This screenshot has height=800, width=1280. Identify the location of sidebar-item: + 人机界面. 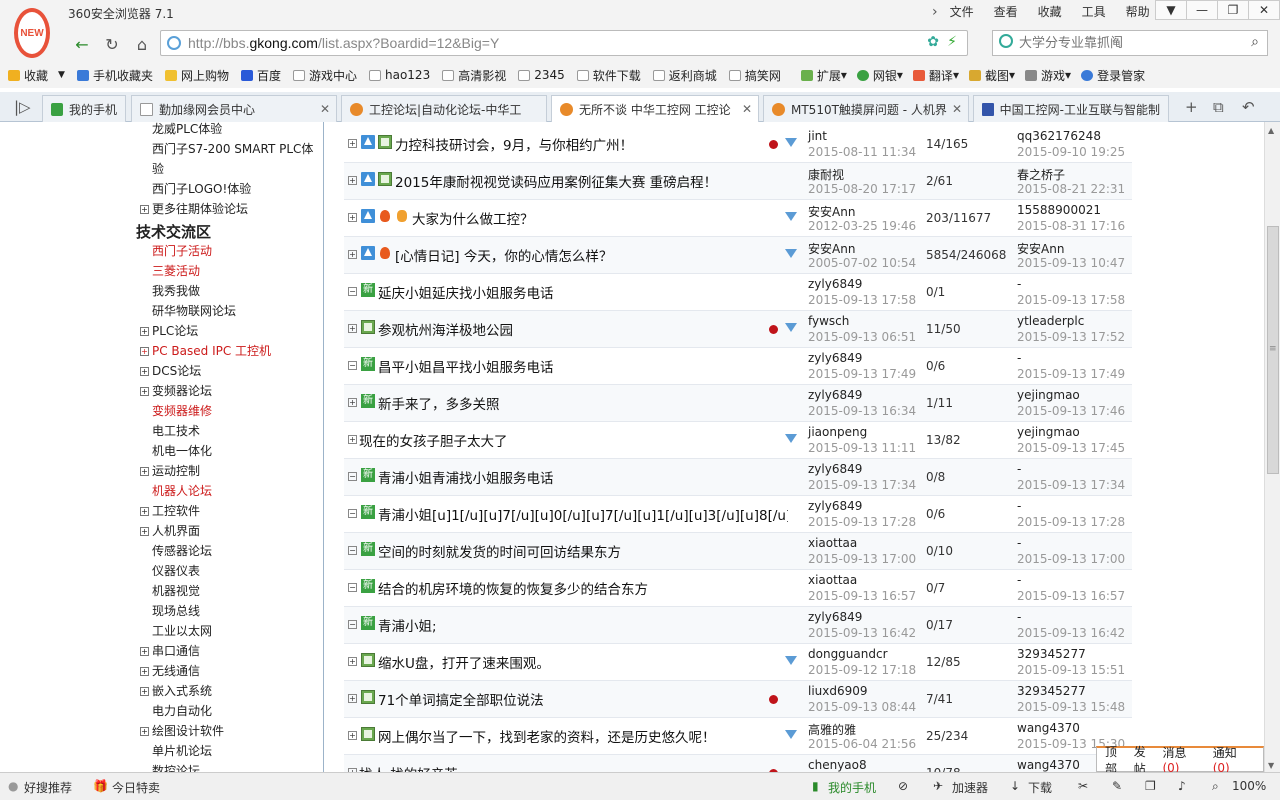
(170, 530).